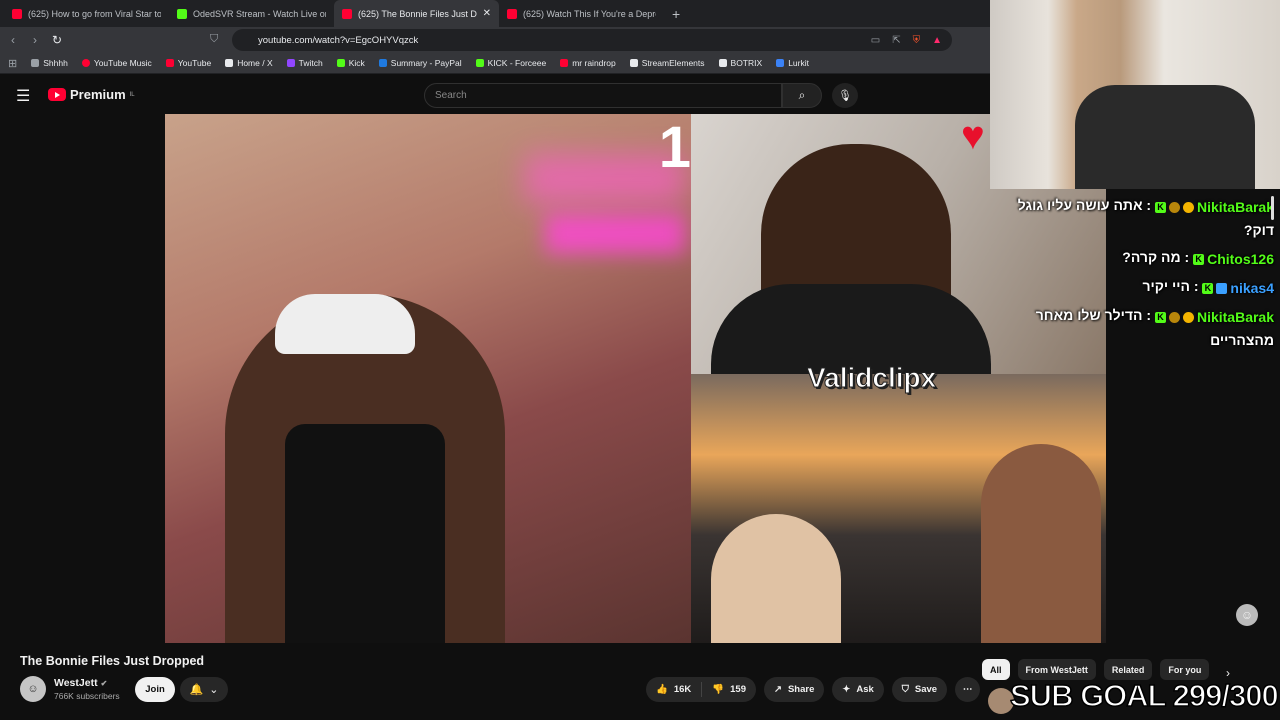 Image resolution: width=1280 pixels, height=720 pixels. I want to click on avatar: ☺, so click(1247, 615).